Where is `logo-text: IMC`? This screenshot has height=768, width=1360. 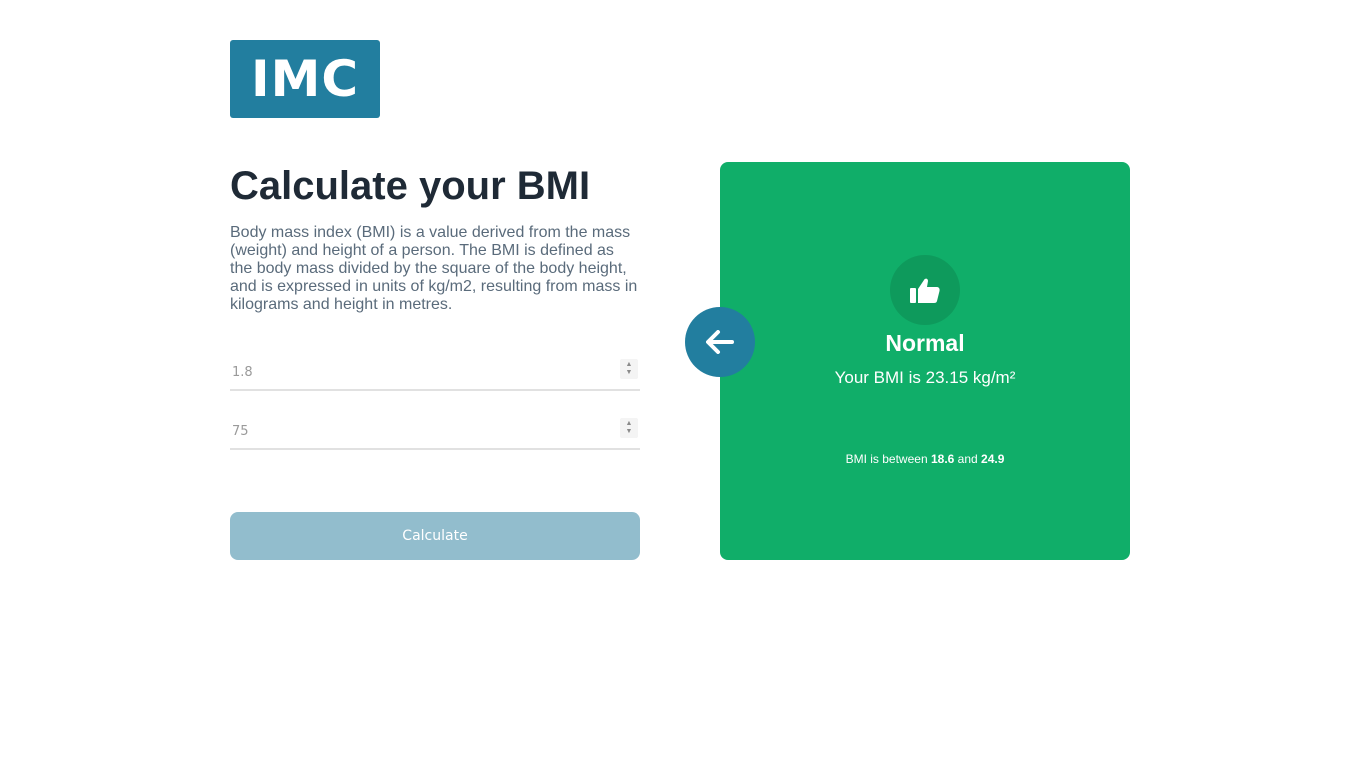 logo-text: IMC is located at coordinates (305, 79).